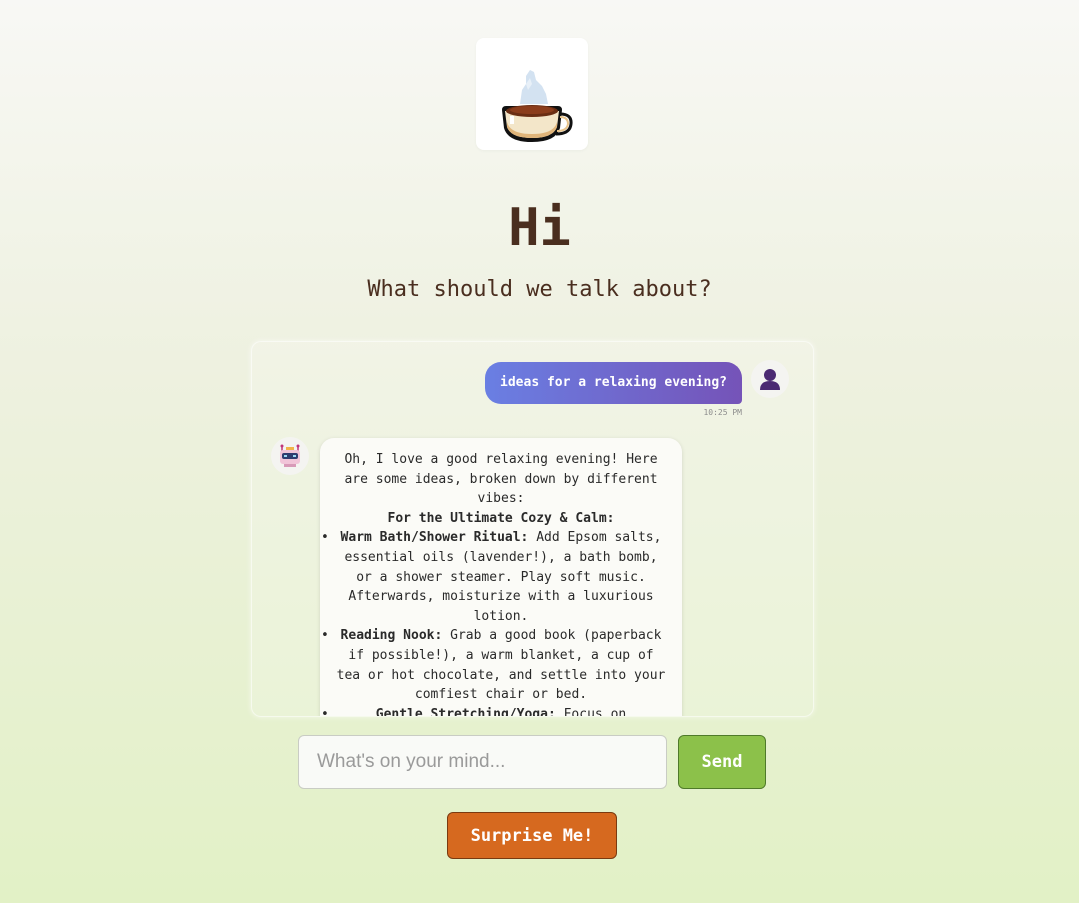  I want to click on user-avatar, so click(770, 379).